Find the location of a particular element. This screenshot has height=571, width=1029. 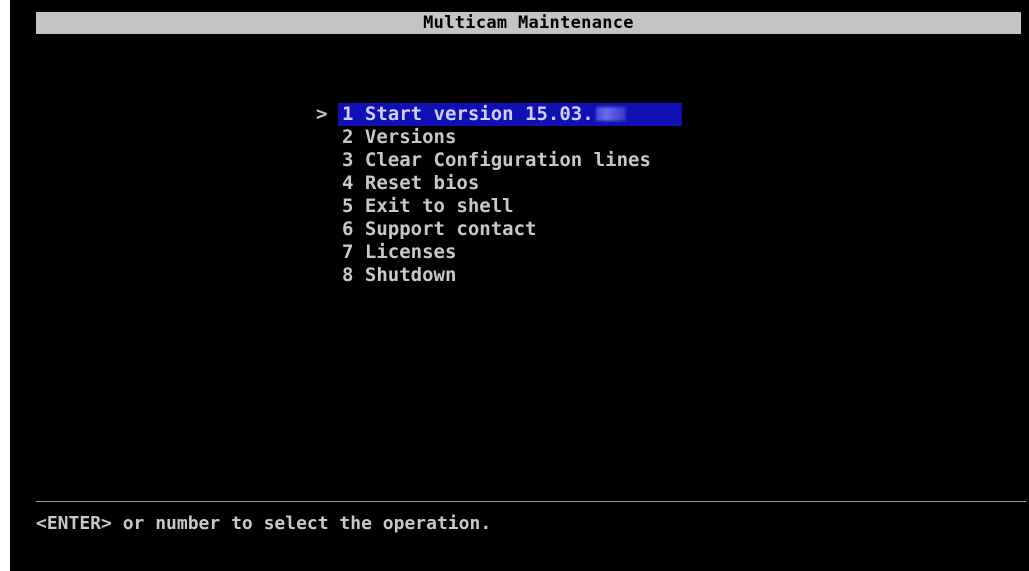

menu-item-text: 2 Versions is located at coordinates (397, 137).